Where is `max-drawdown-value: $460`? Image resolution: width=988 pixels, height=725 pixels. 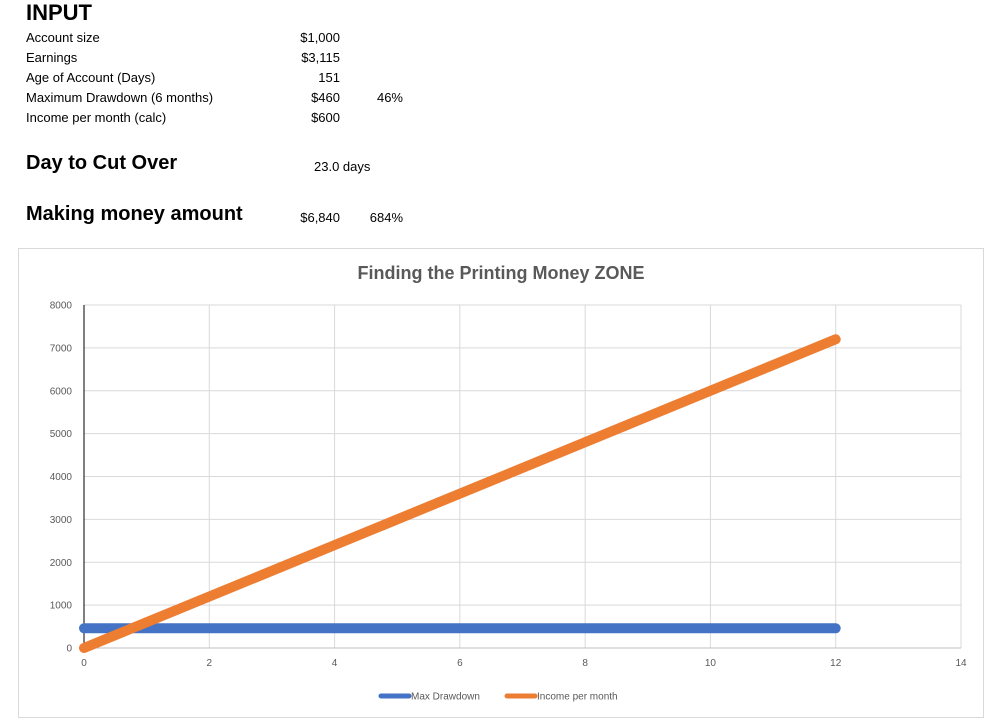 max-drawdown-value: $460 is located at coordinates (325, 97).